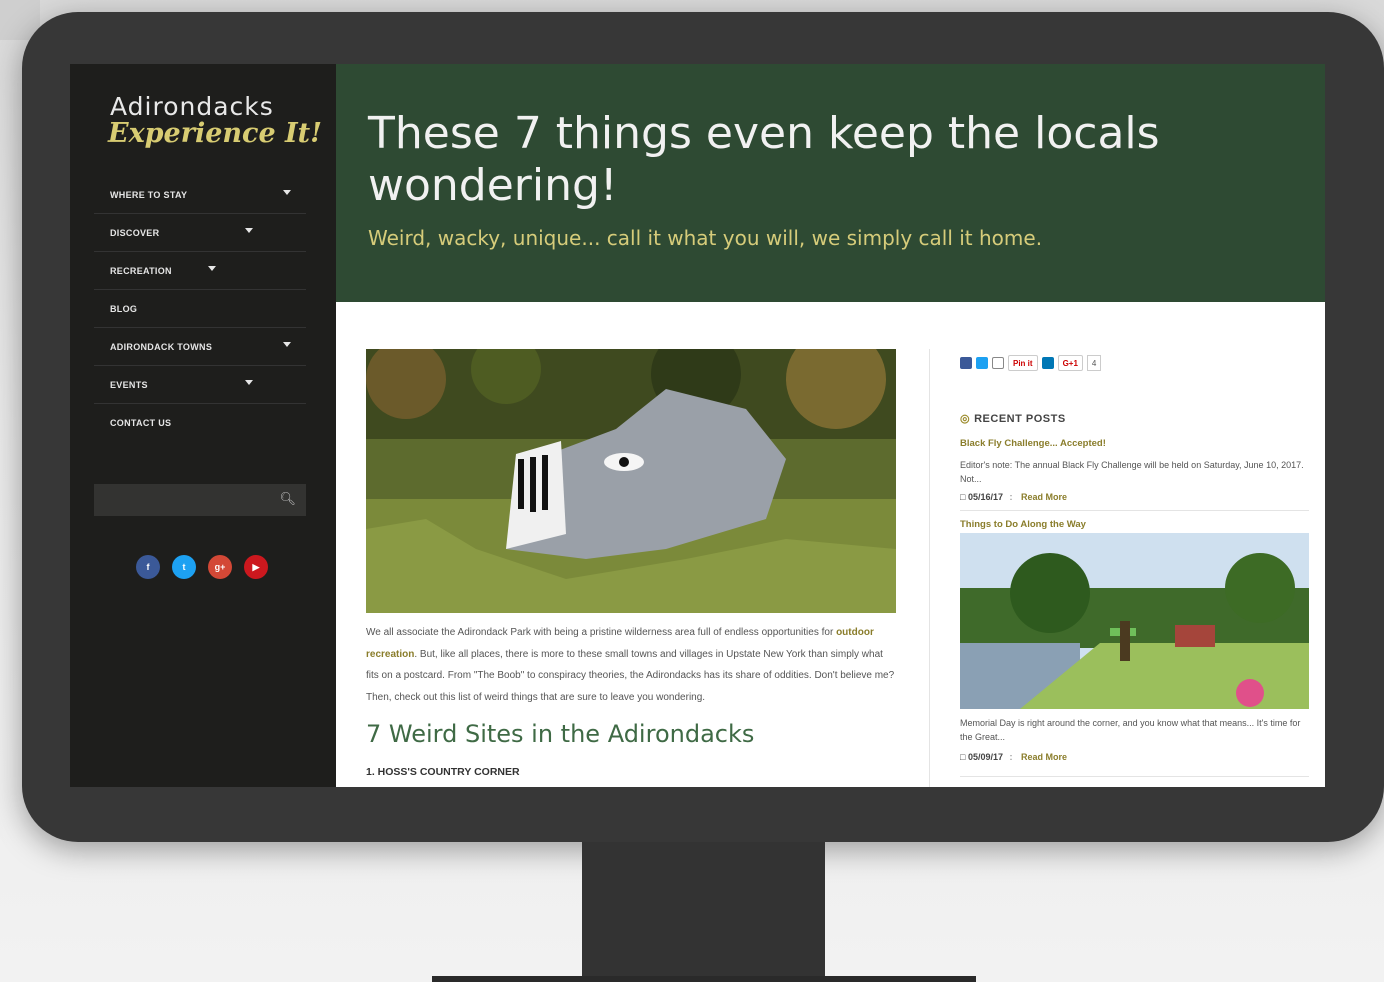 The height and width of the screenshot is (982, 1384). Describe the element at coordinates (1047, 363) in the screenshot. I see `linkedin-share-icon` at that location.